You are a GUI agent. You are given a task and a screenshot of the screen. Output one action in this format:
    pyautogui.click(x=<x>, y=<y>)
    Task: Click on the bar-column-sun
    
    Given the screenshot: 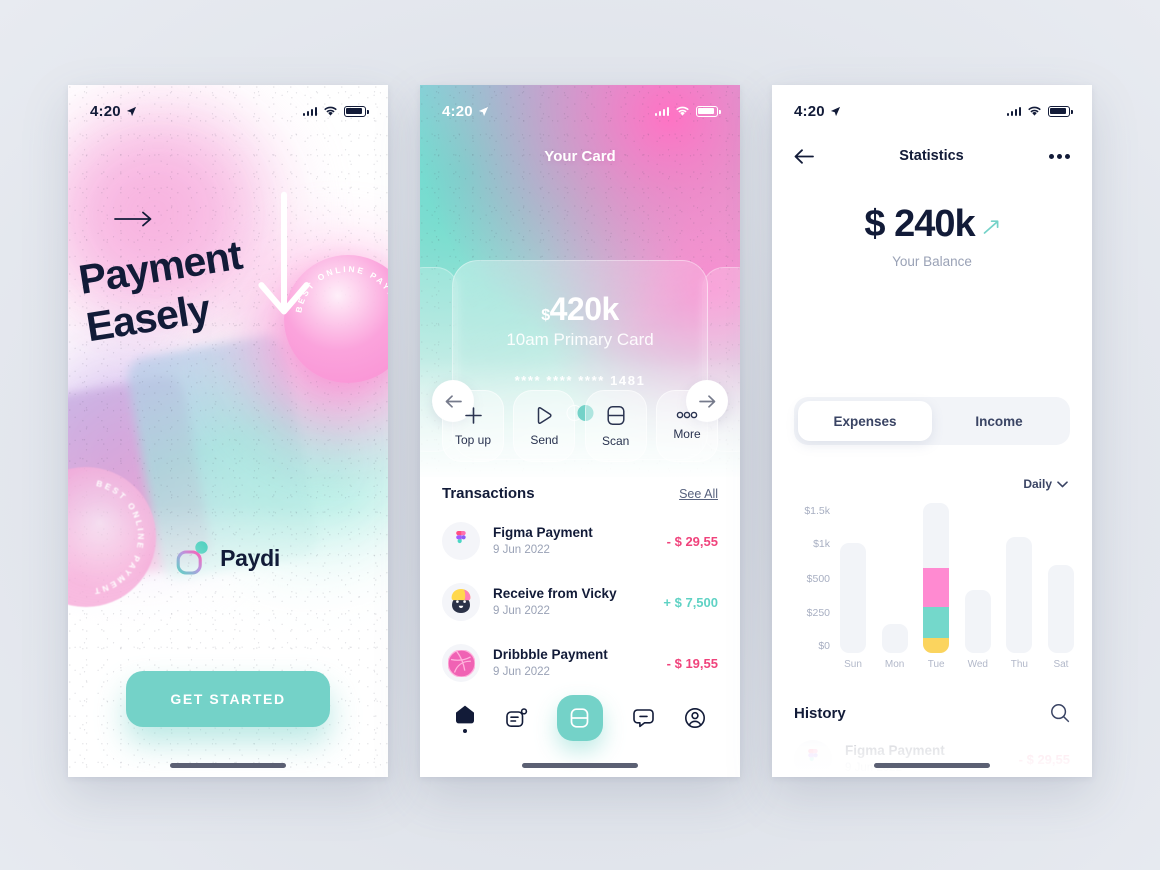 What is the action you would take?
    pyautogui.click(x=853, y=578)
    